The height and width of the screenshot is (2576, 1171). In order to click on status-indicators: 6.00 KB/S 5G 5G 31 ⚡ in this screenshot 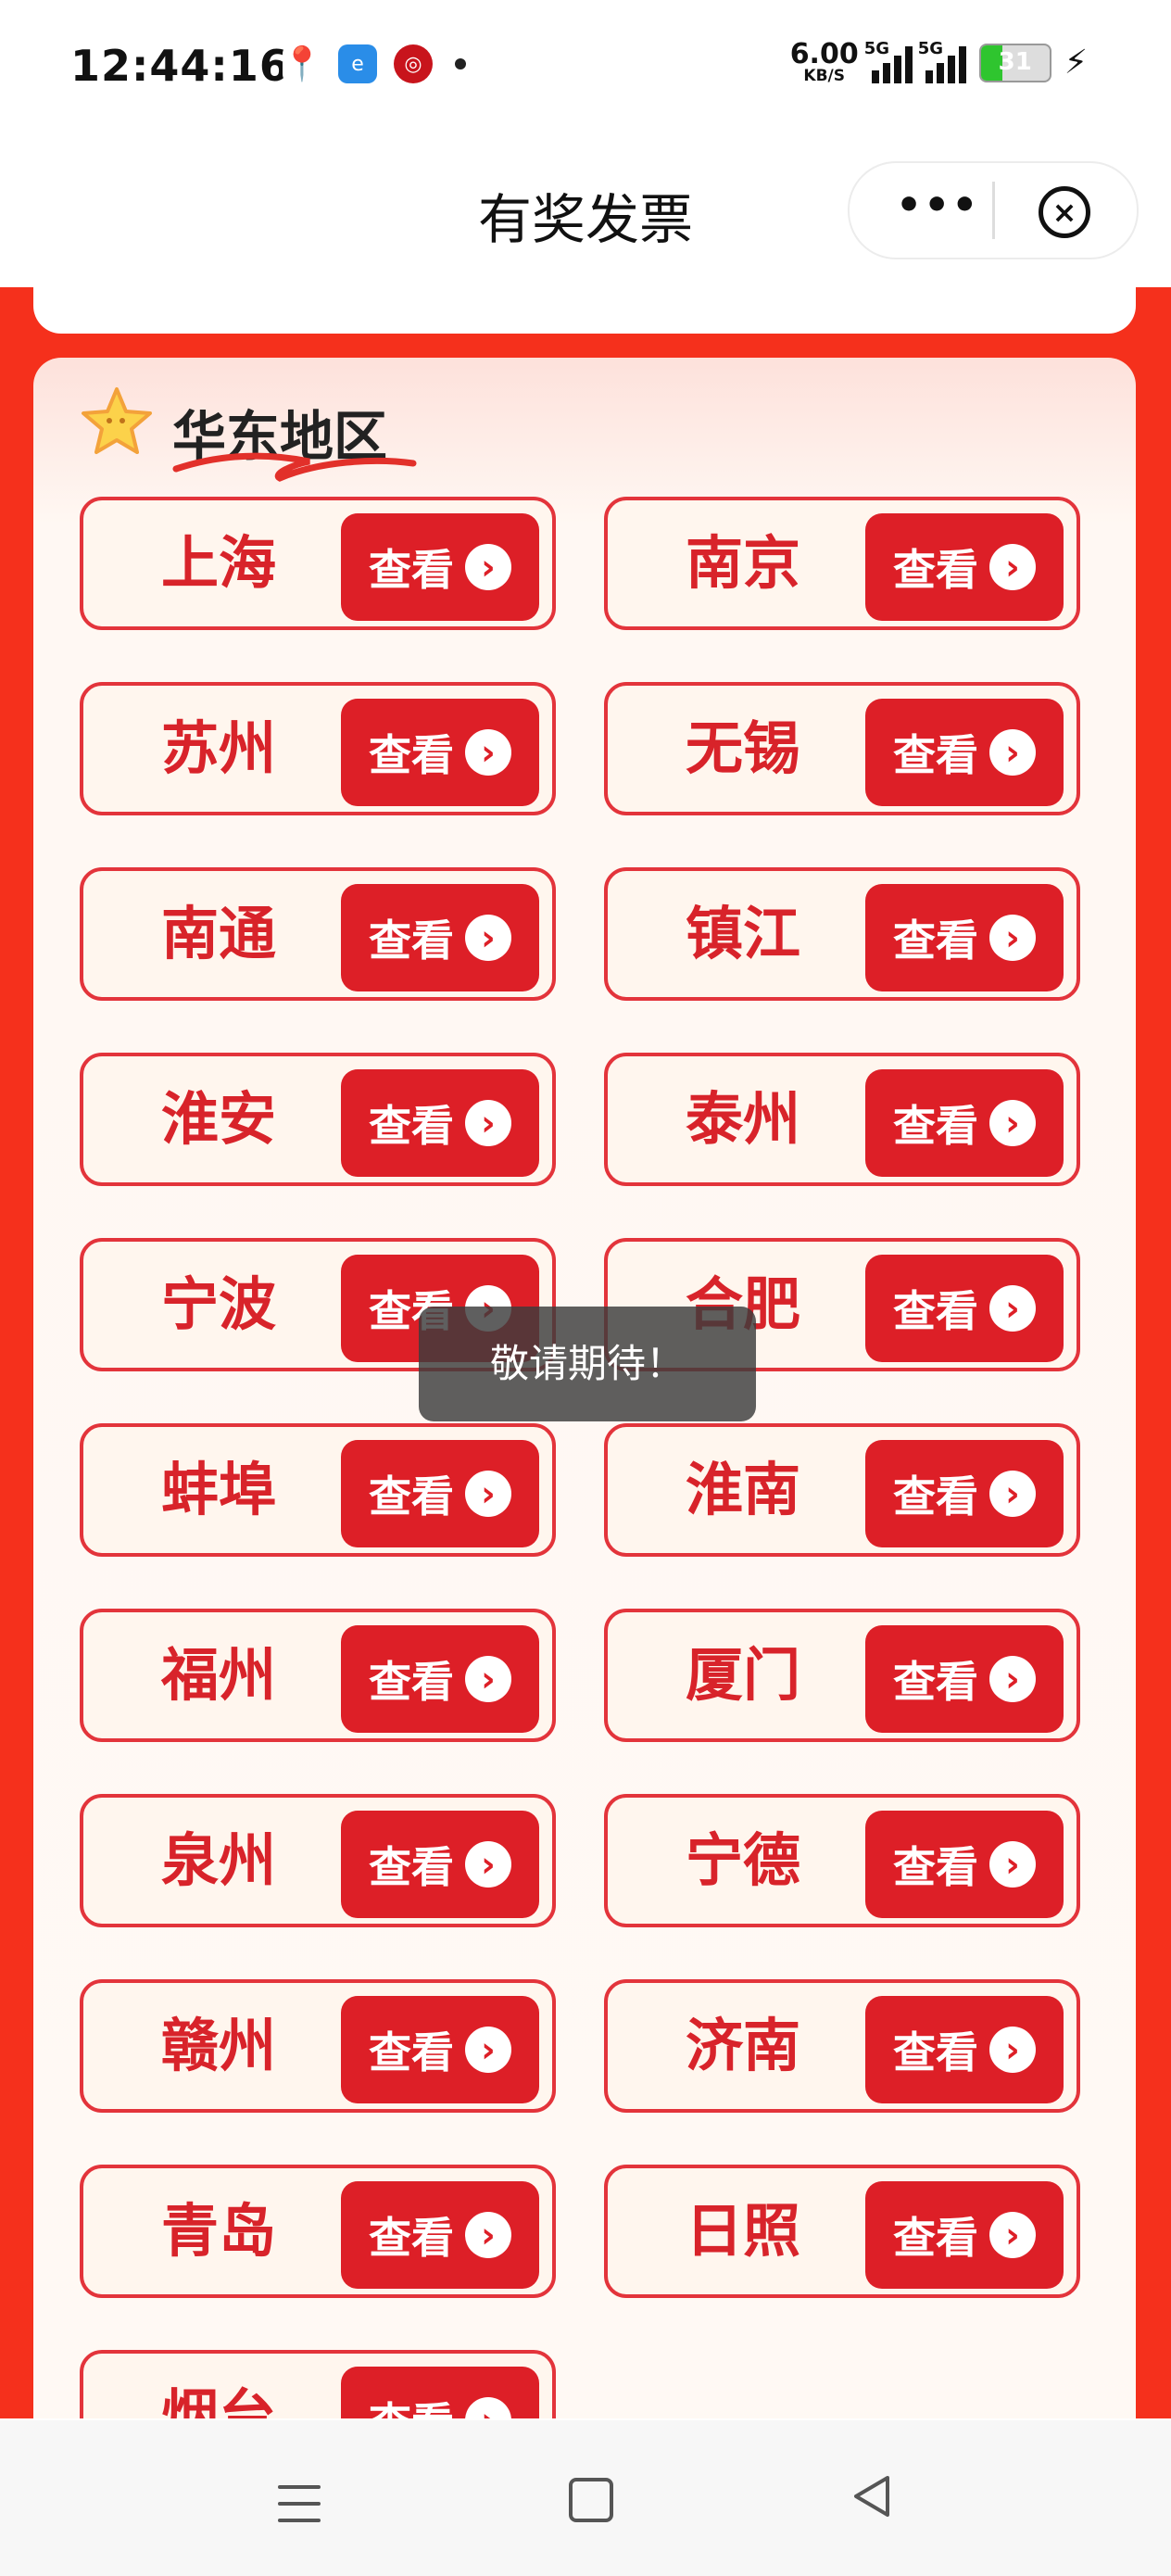, I will do `click(939, 61)`.